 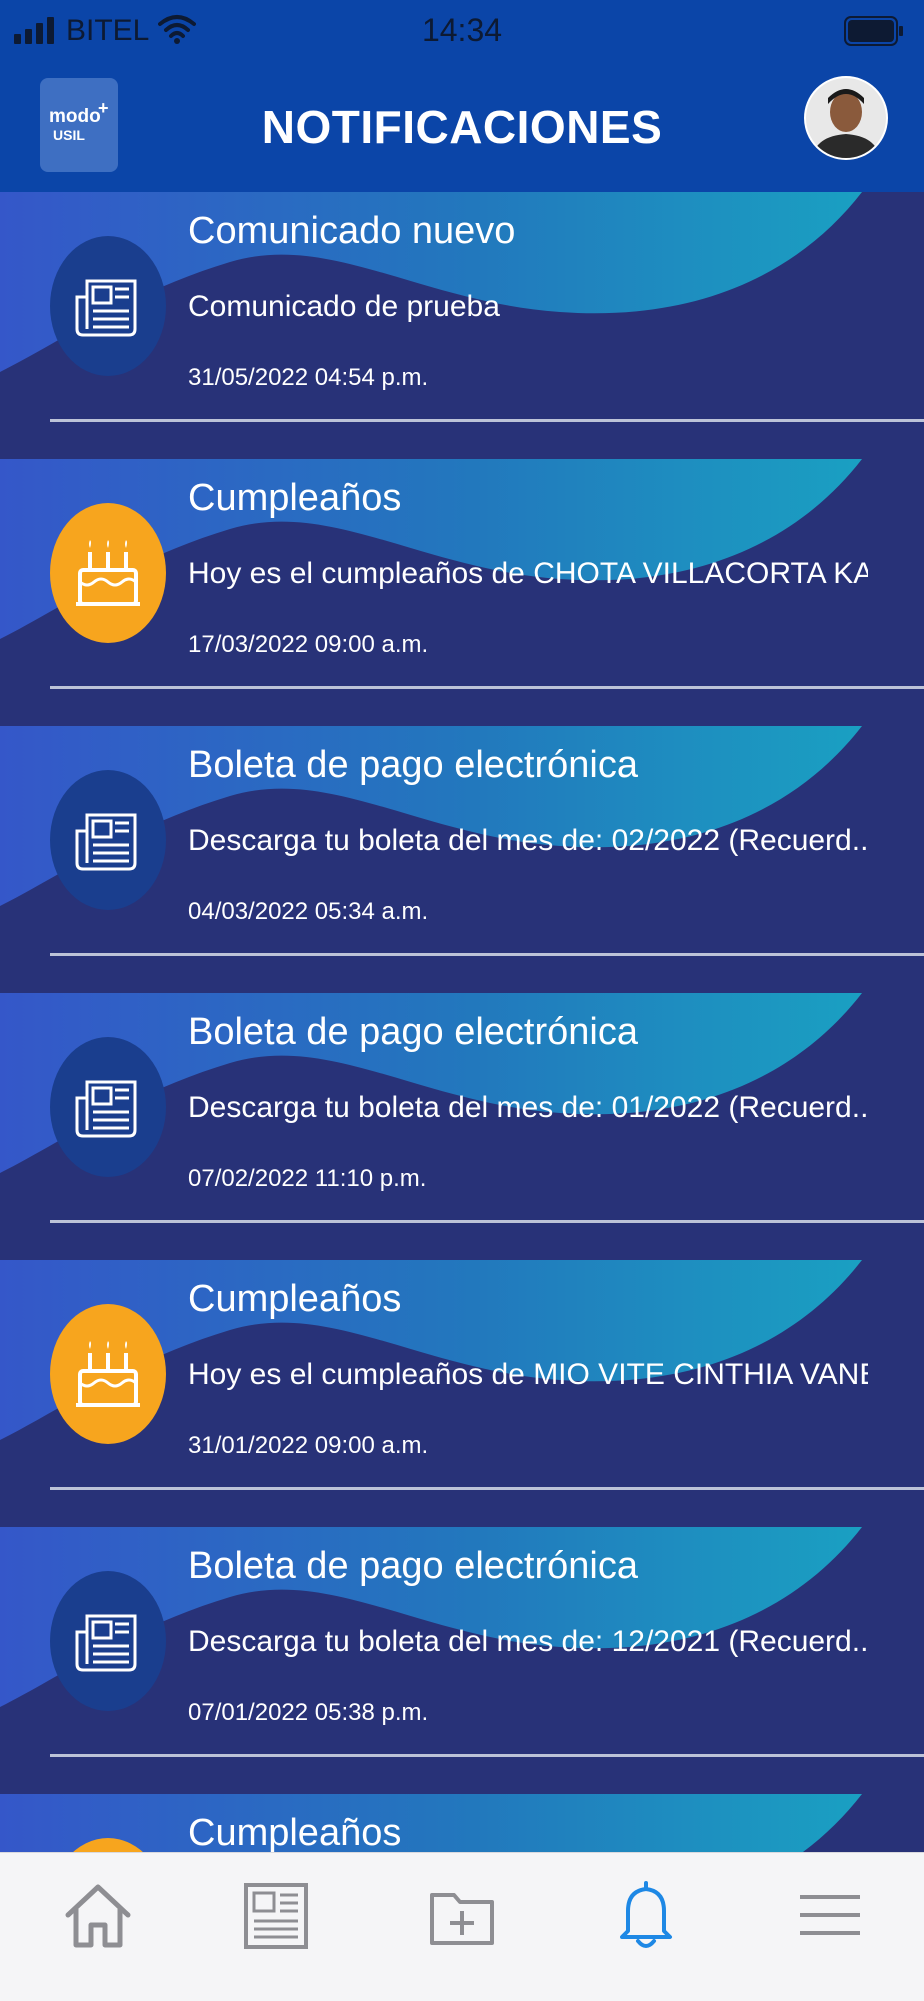 I want to click on card-wave-background, so click(x=431, y=1823).